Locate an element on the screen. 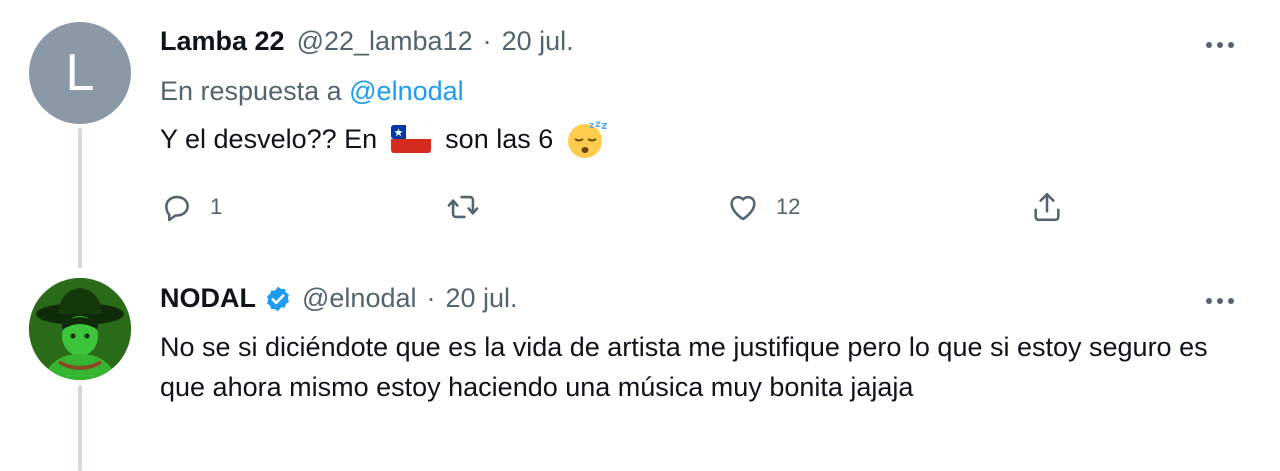 Image resolution: width=1280 pixels, height=471 pixels. verified-badge-icon is located at coordinates (278, 298).